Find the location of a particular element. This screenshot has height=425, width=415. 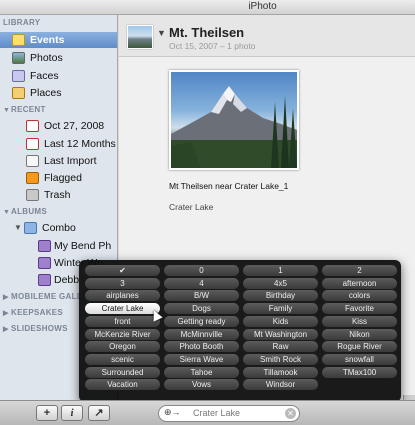

keyword-button: Favorite is located at coordinates (359, 309).